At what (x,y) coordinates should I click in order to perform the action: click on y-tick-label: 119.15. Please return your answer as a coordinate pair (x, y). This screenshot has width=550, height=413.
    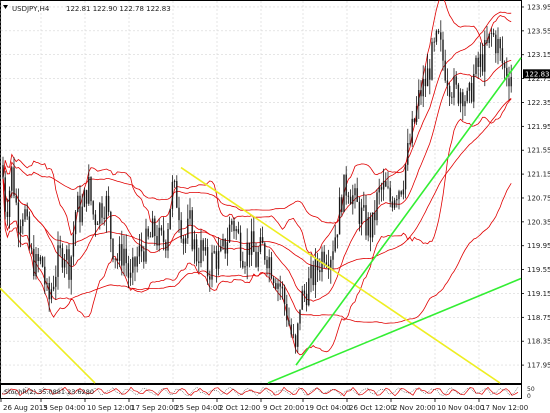
    Looking at the image, I should click on (538, 294).